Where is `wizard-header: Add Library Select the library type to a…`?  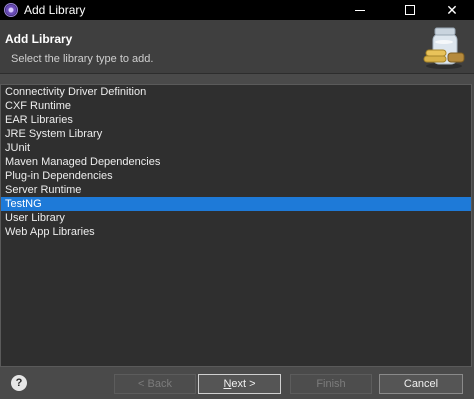
wizard-header: Add Library Select the library type to a… is located at coordinates (237, 47).